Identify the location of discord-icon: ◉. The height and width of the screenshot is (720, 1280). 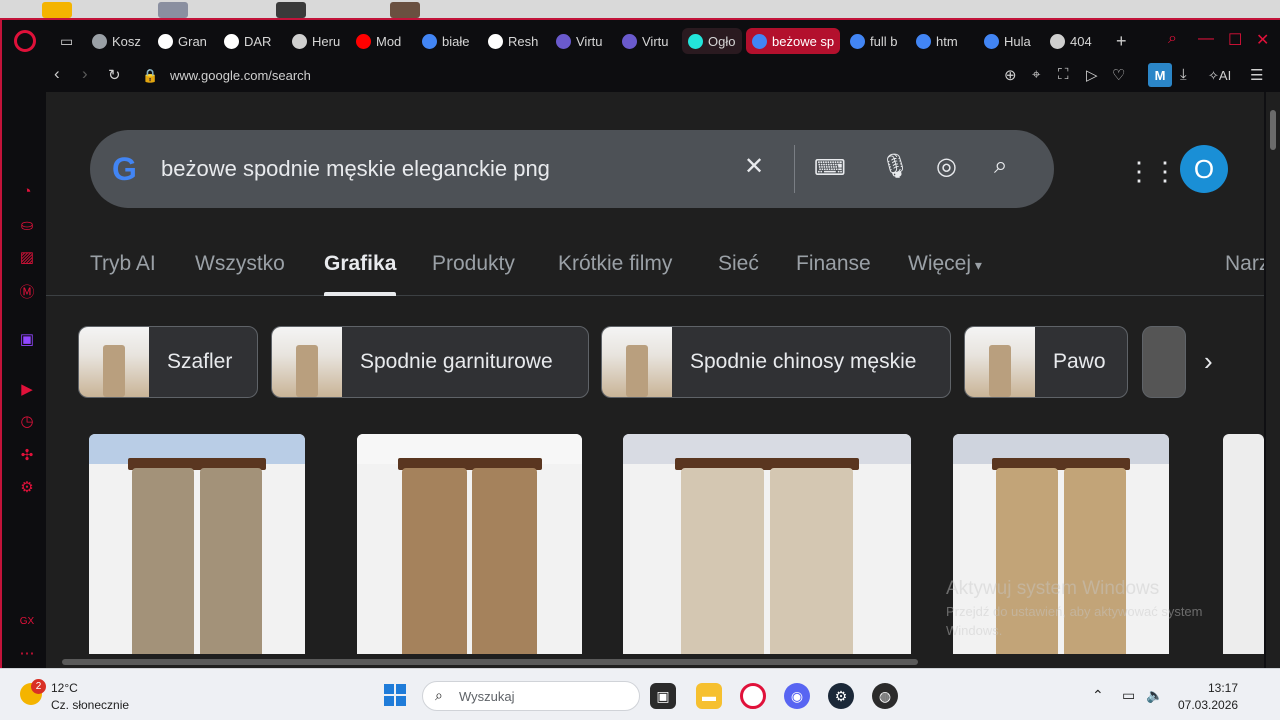
(797, 696).